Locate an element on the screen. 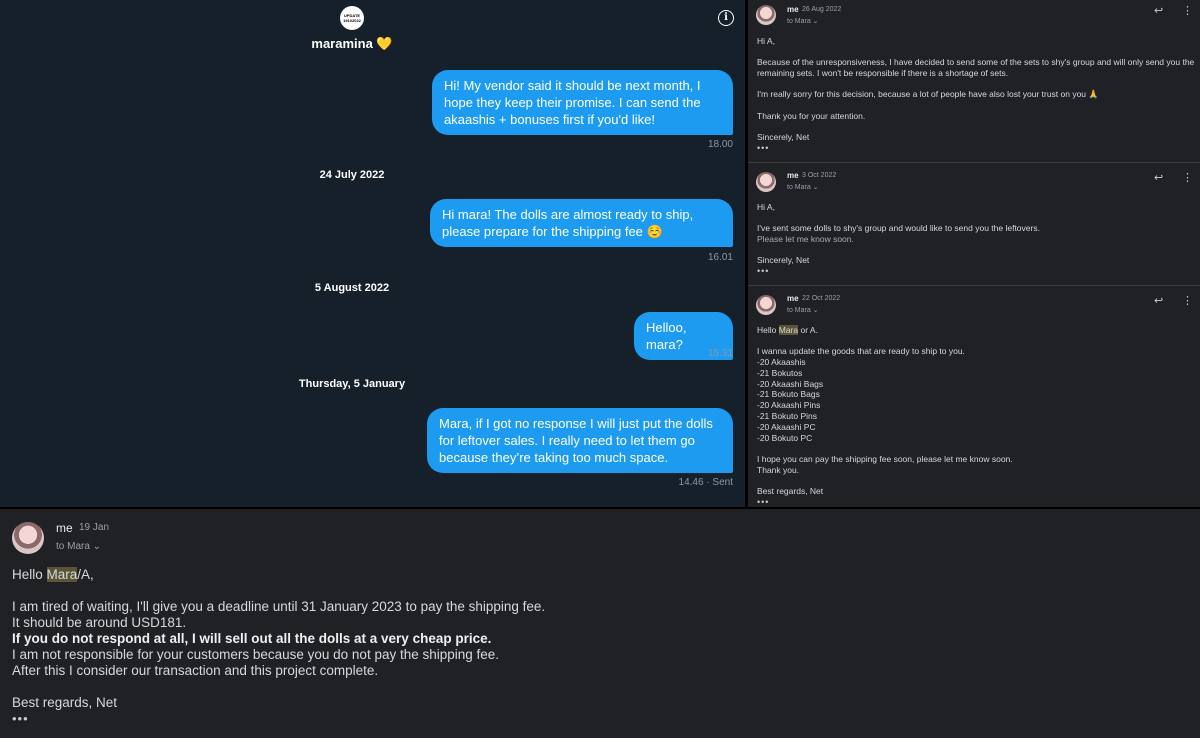 Image resolution: width=1200 pixels, height=738 pixels. message-time: 18.00 is located at coordinates (720, 144).